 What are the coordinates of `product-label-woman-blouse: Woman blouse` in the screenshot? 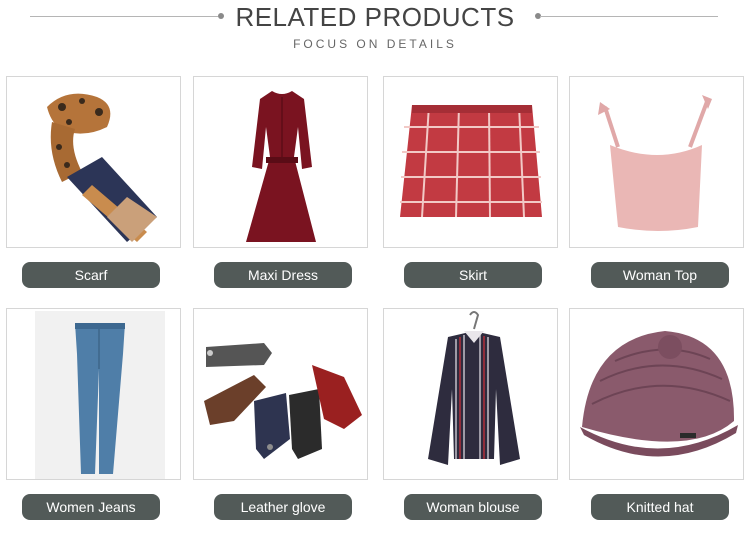 It's located at (473, 507).